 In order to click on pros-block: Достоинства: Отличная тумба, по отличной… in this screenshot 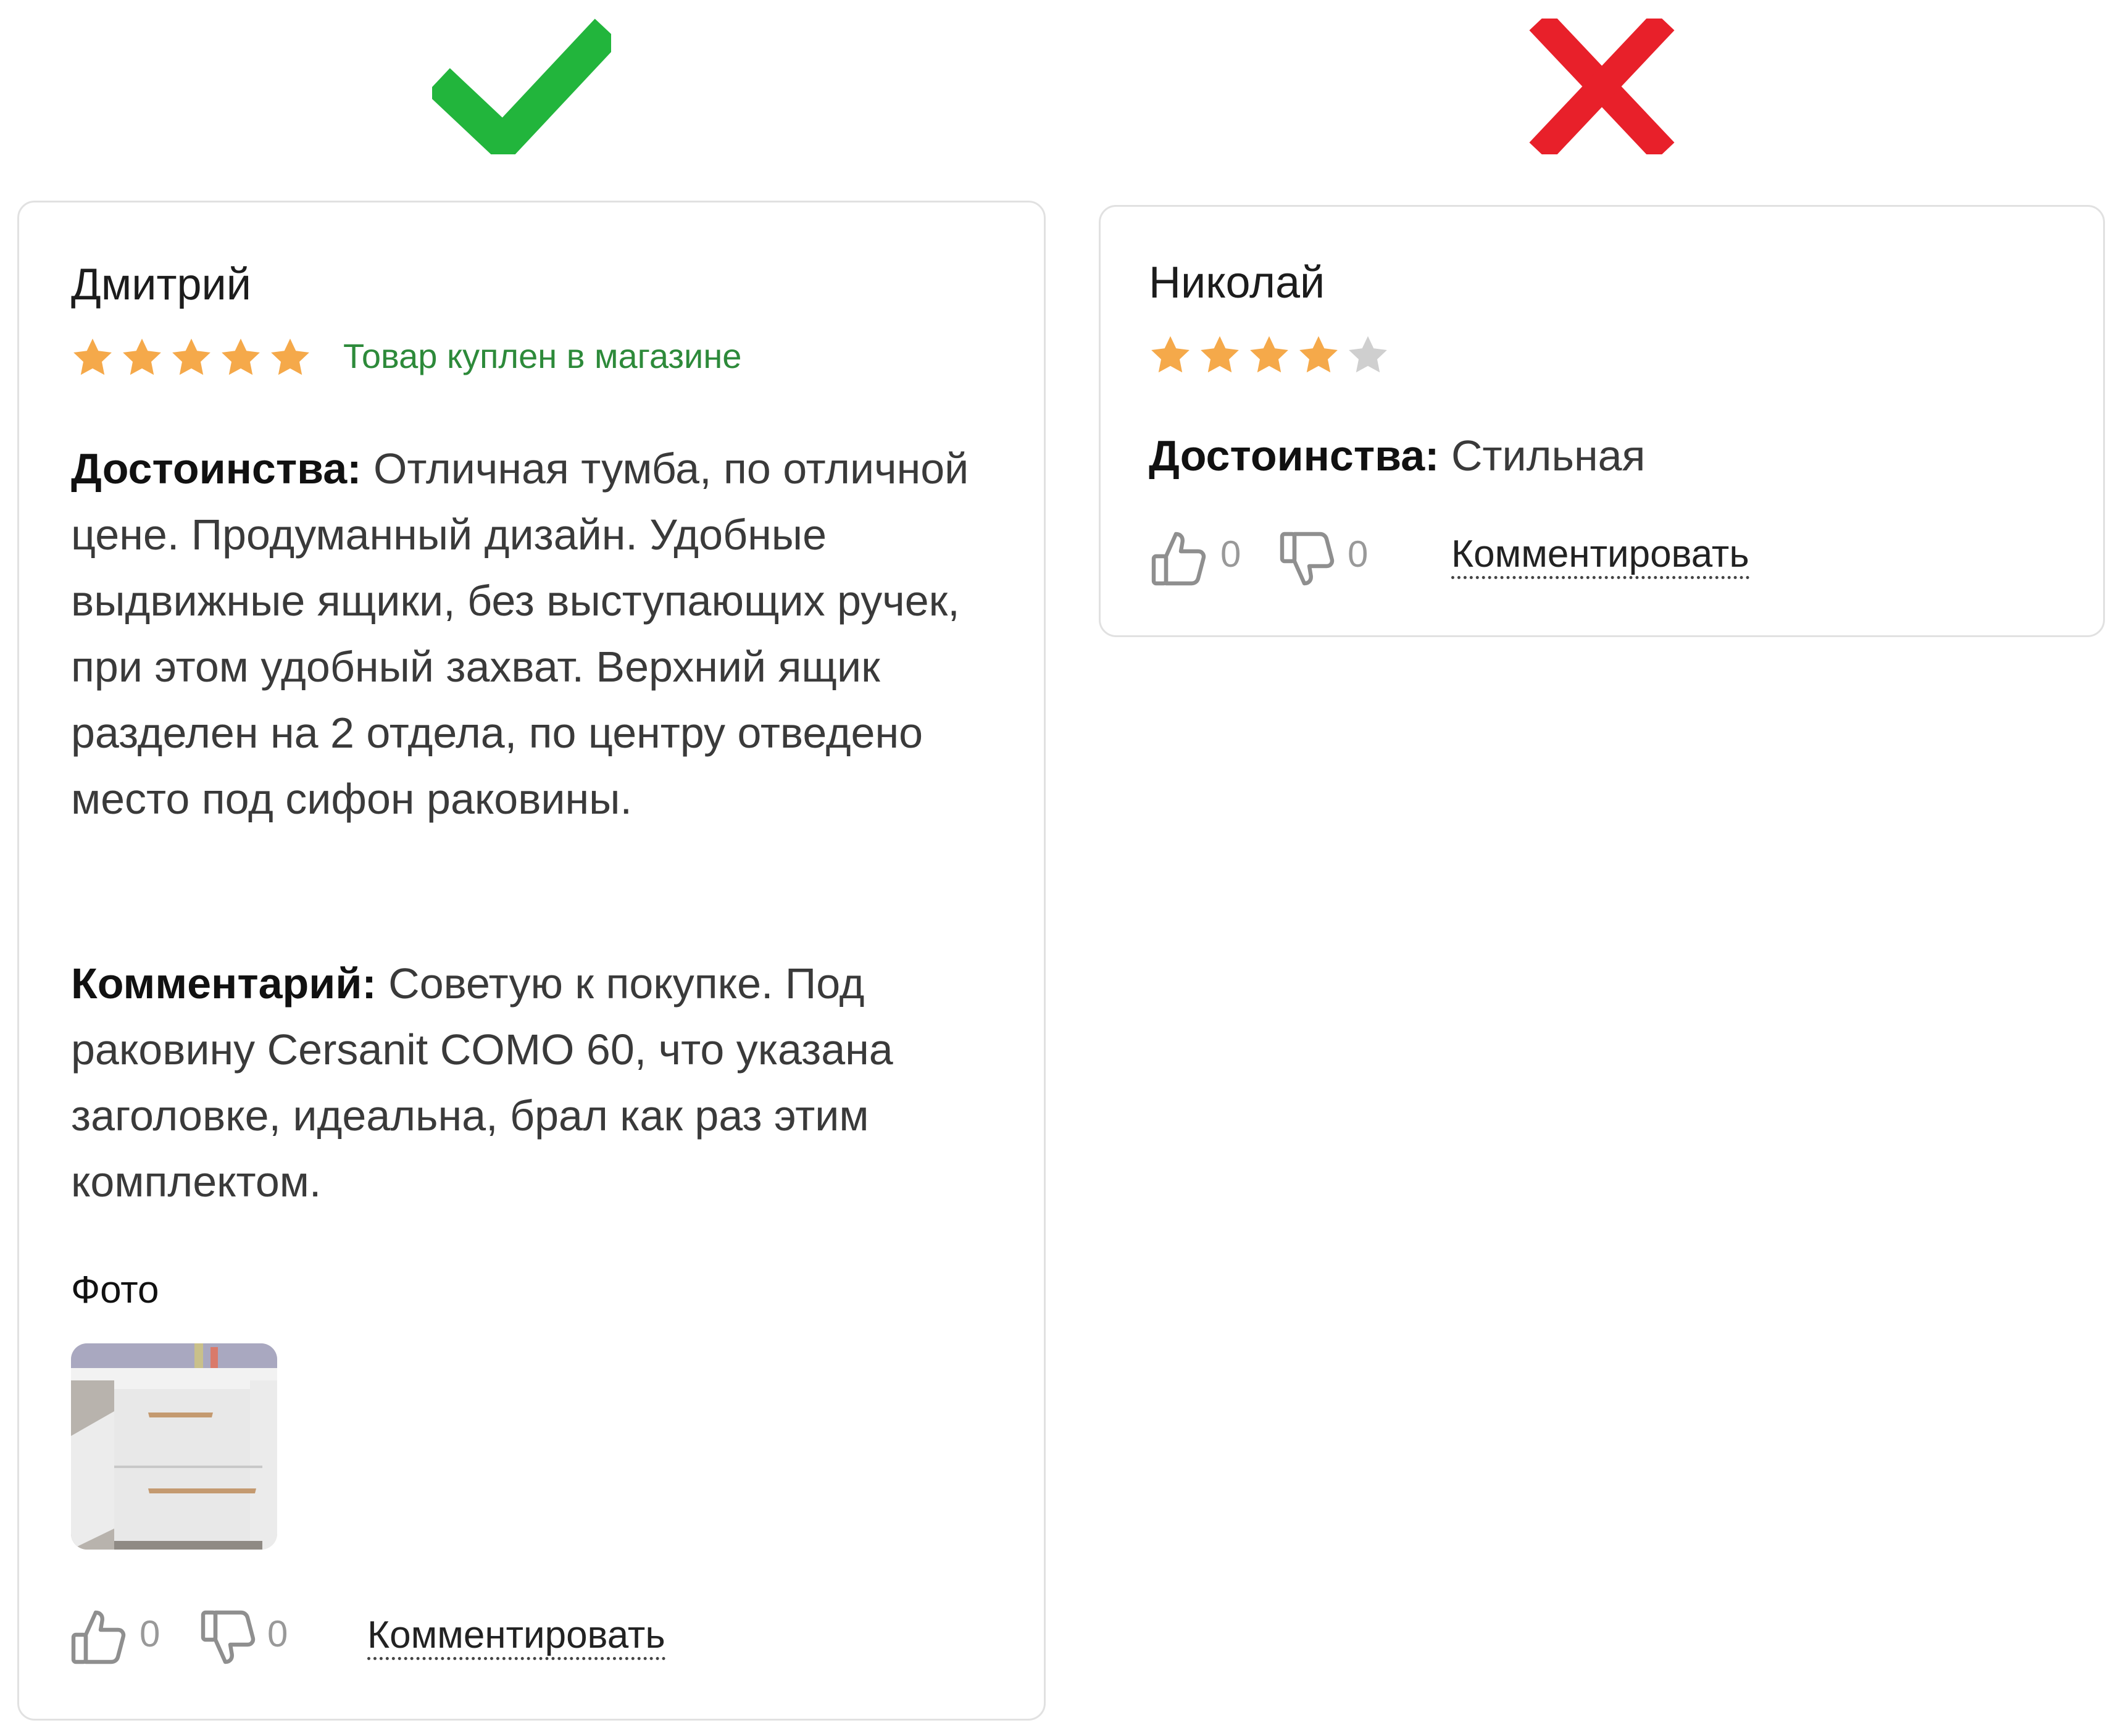, I will do `click(543, 634)`.